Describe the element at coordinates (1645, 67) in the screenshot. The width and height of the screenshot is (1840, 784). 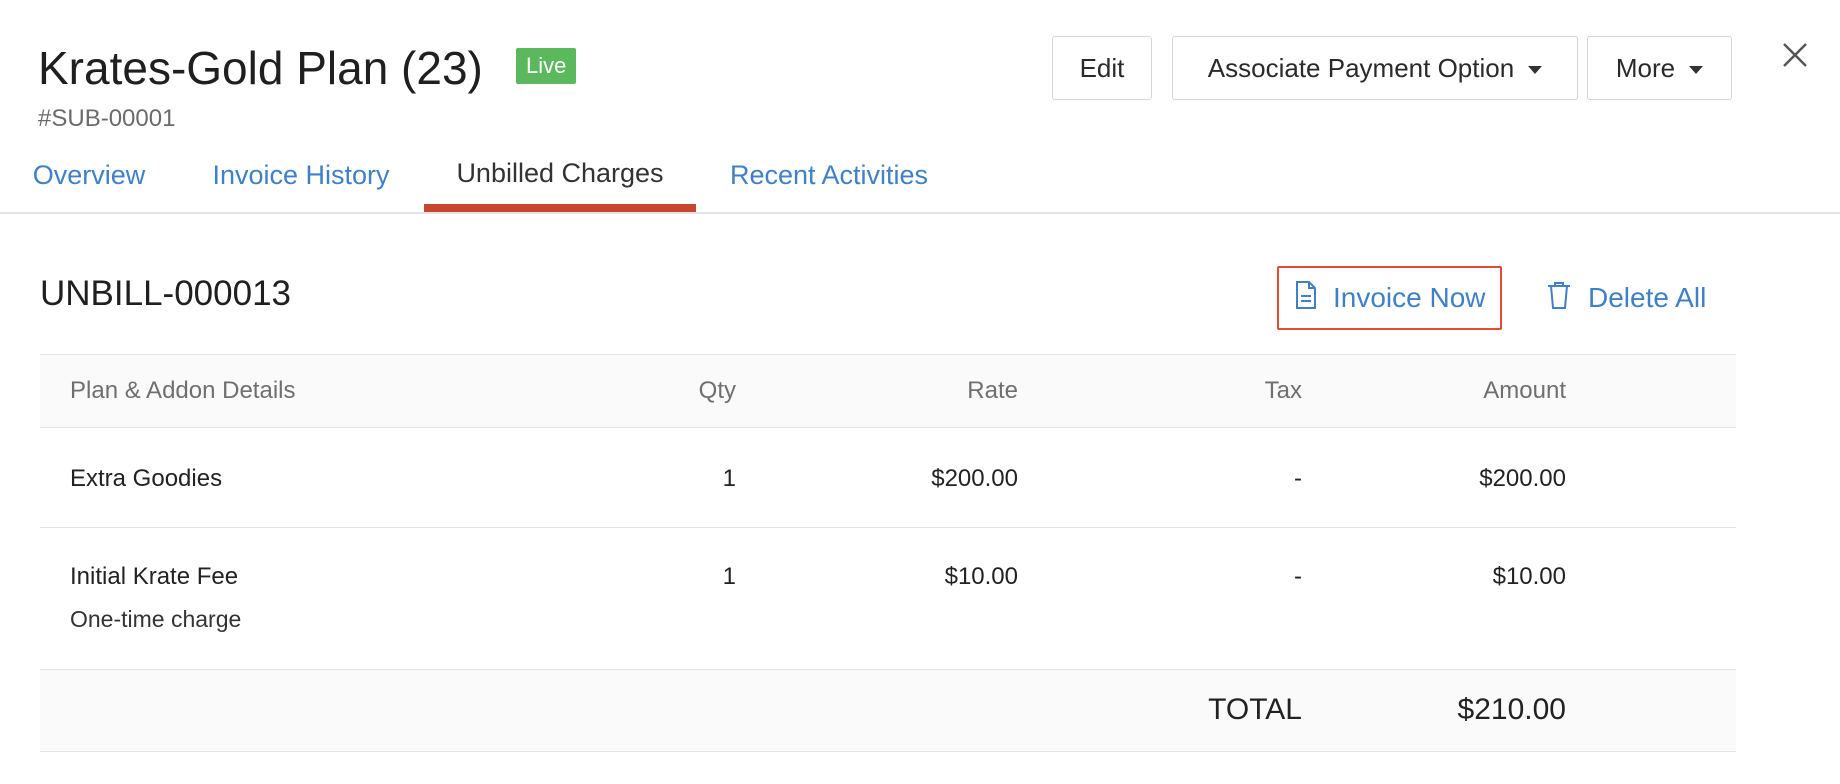
I see `more-button-label: More` at that location.